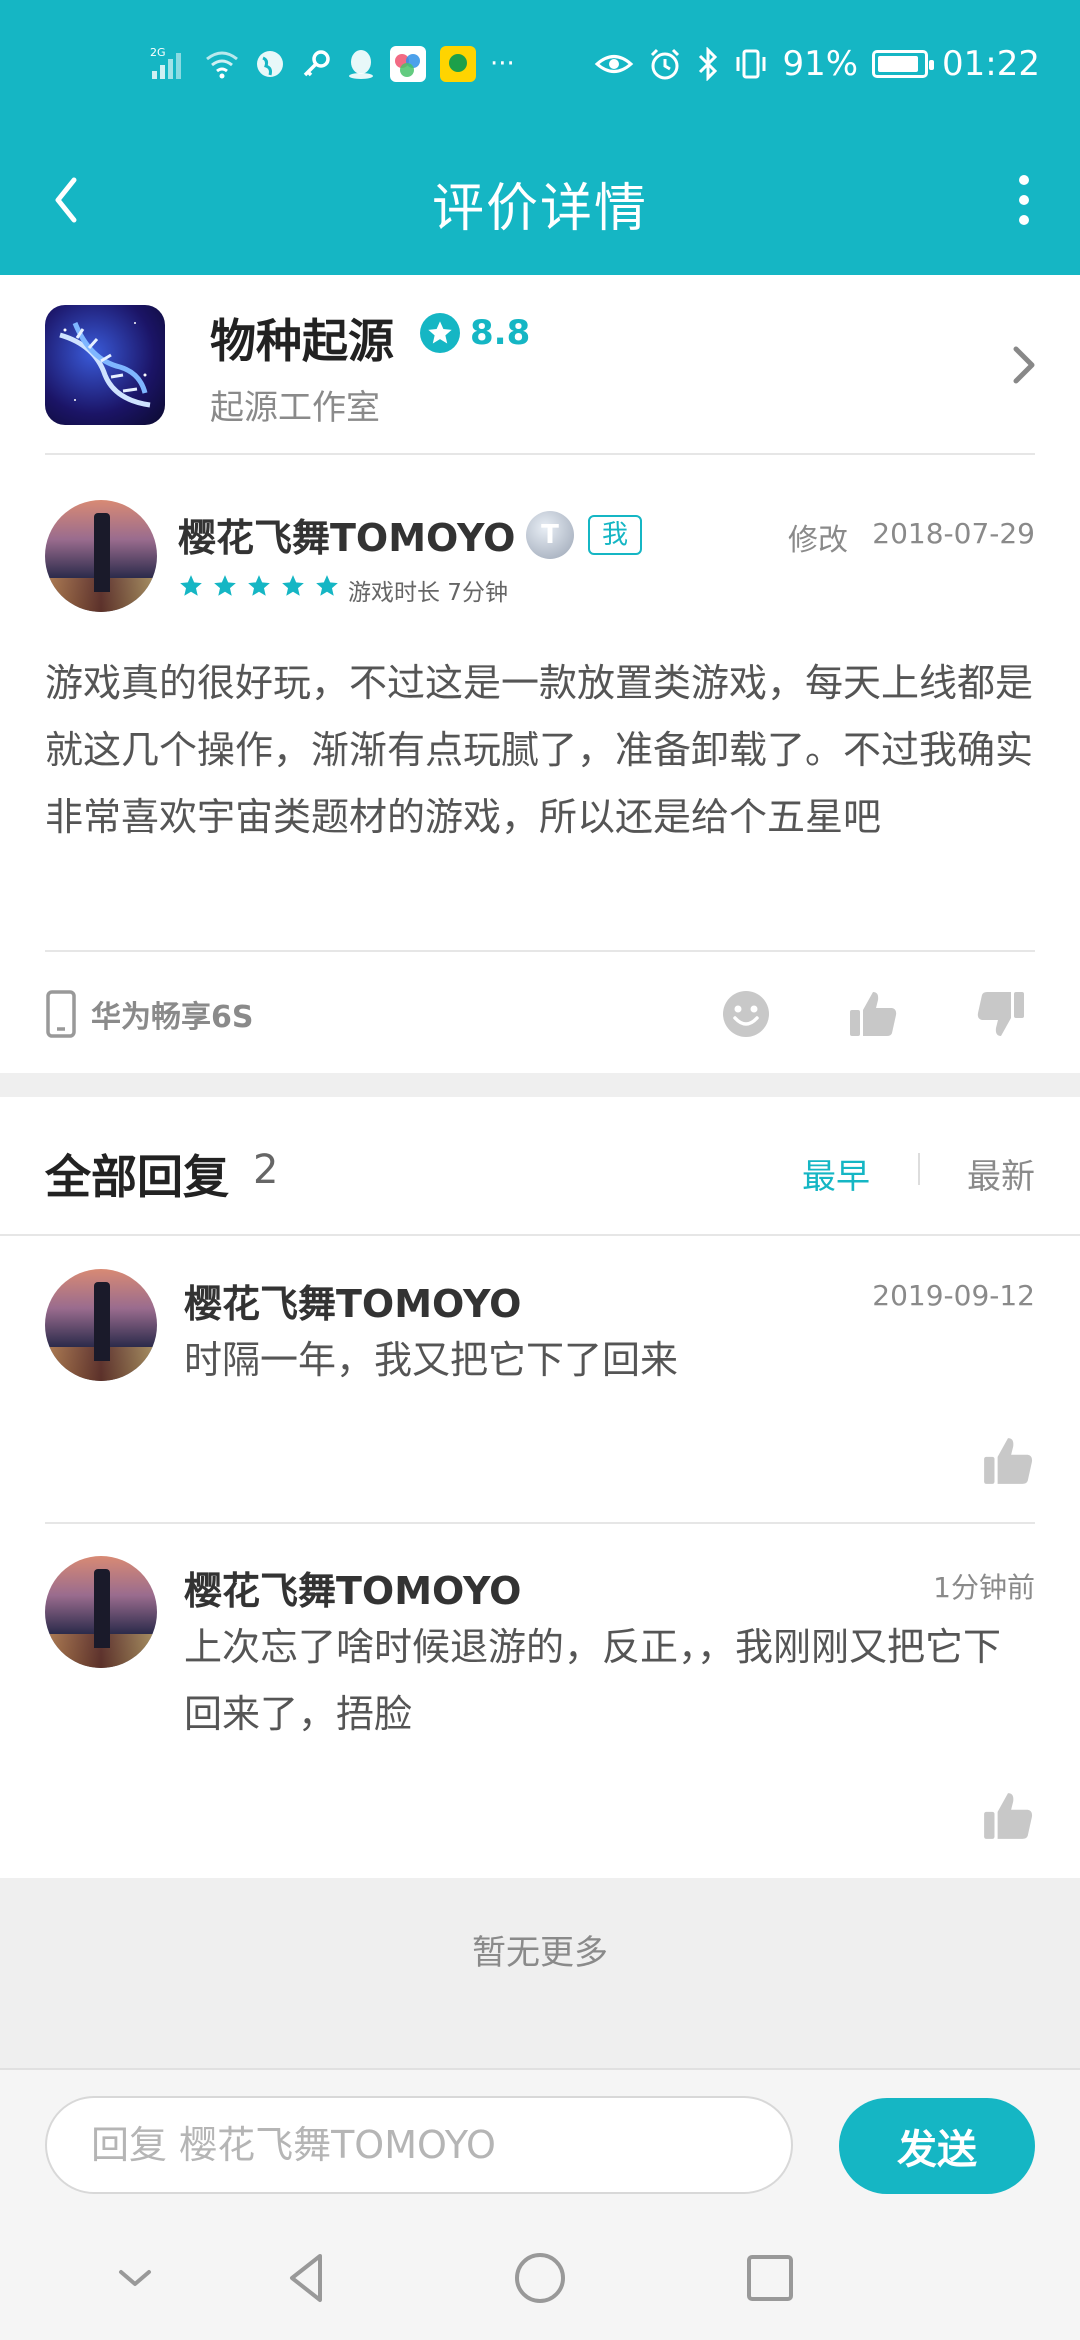  I want to click on play-time: 游戏时长 7分钟, so click(428, 593).